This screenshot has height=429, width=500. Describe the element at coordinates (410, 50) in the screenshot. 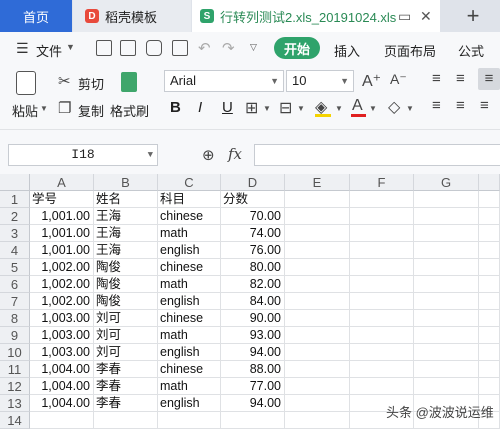

I see `tab-page-layout: 页面布局` at that location.